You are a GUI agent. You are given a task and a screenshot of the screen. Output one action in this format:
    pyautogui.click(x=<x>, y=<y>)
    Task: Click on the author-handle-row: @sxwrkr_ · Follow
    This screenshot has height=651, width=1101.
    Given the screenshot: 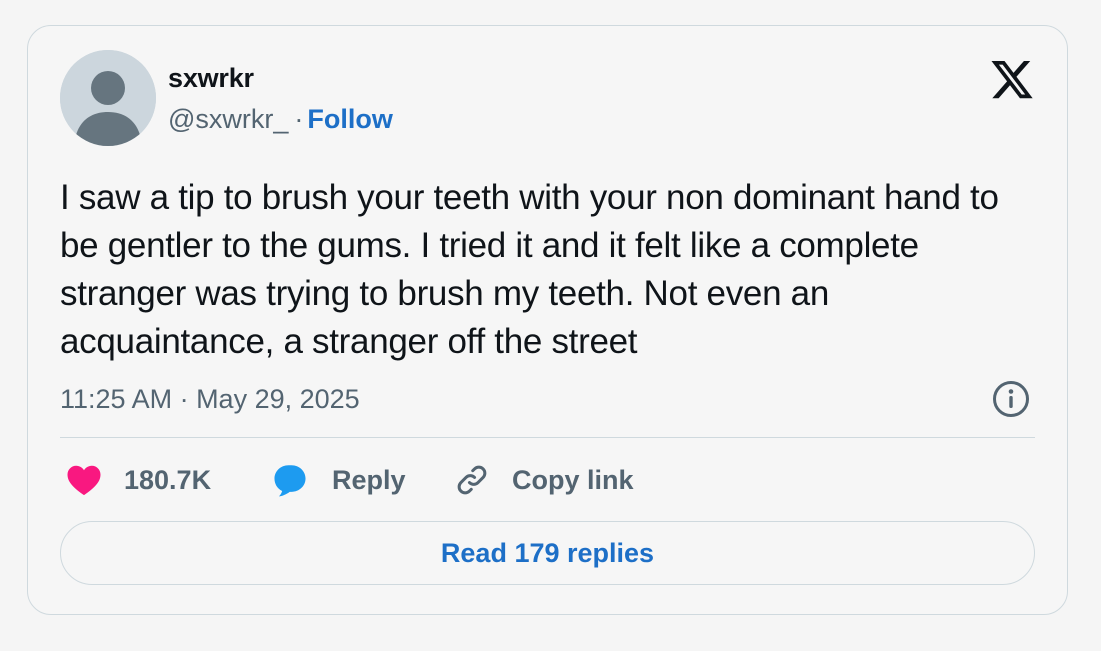 What is the action you would take?
    pyautogui.click(x=280, y=119)
    